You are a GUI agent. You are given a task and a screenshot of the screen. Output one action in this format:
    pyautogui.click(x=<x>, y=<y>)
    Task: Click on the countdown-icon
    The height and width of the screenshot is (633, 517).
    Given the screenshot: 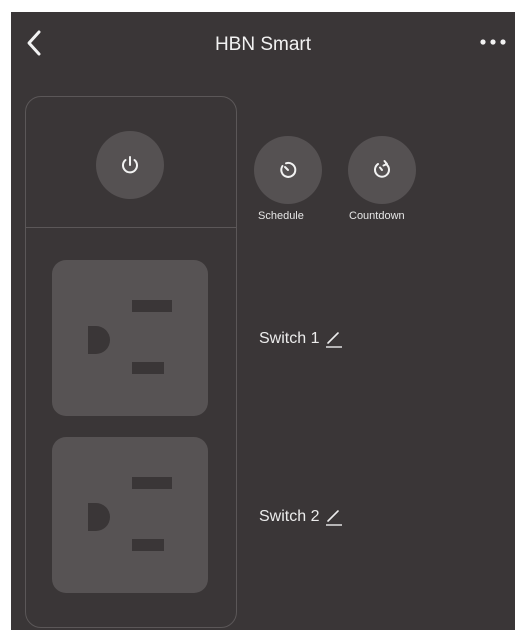 What is the action you would take?
    pyautogui.click(x=382, y=169)
    